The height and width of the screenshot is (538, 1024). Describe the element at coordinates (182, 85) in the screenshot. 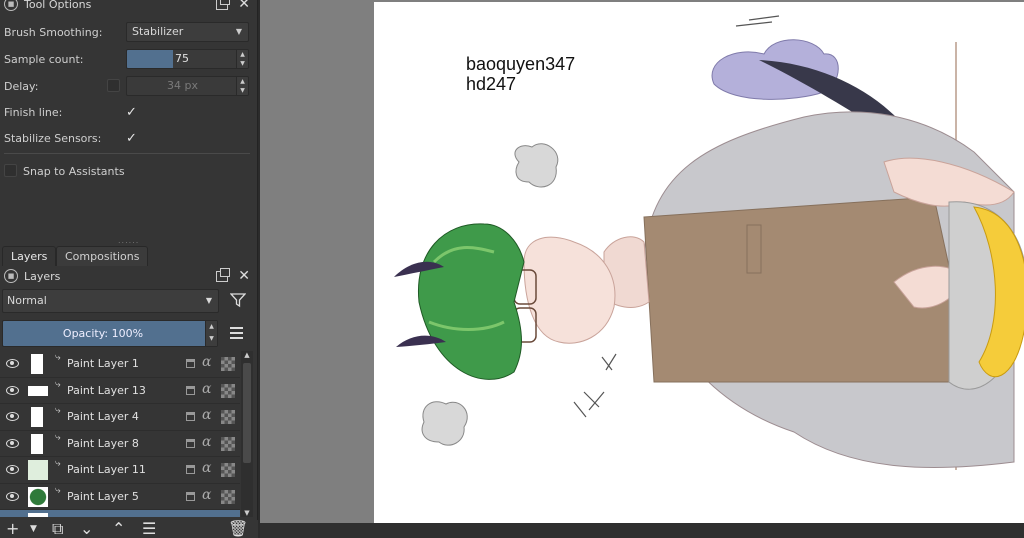

I see `delay-value: 34 px` at that location.